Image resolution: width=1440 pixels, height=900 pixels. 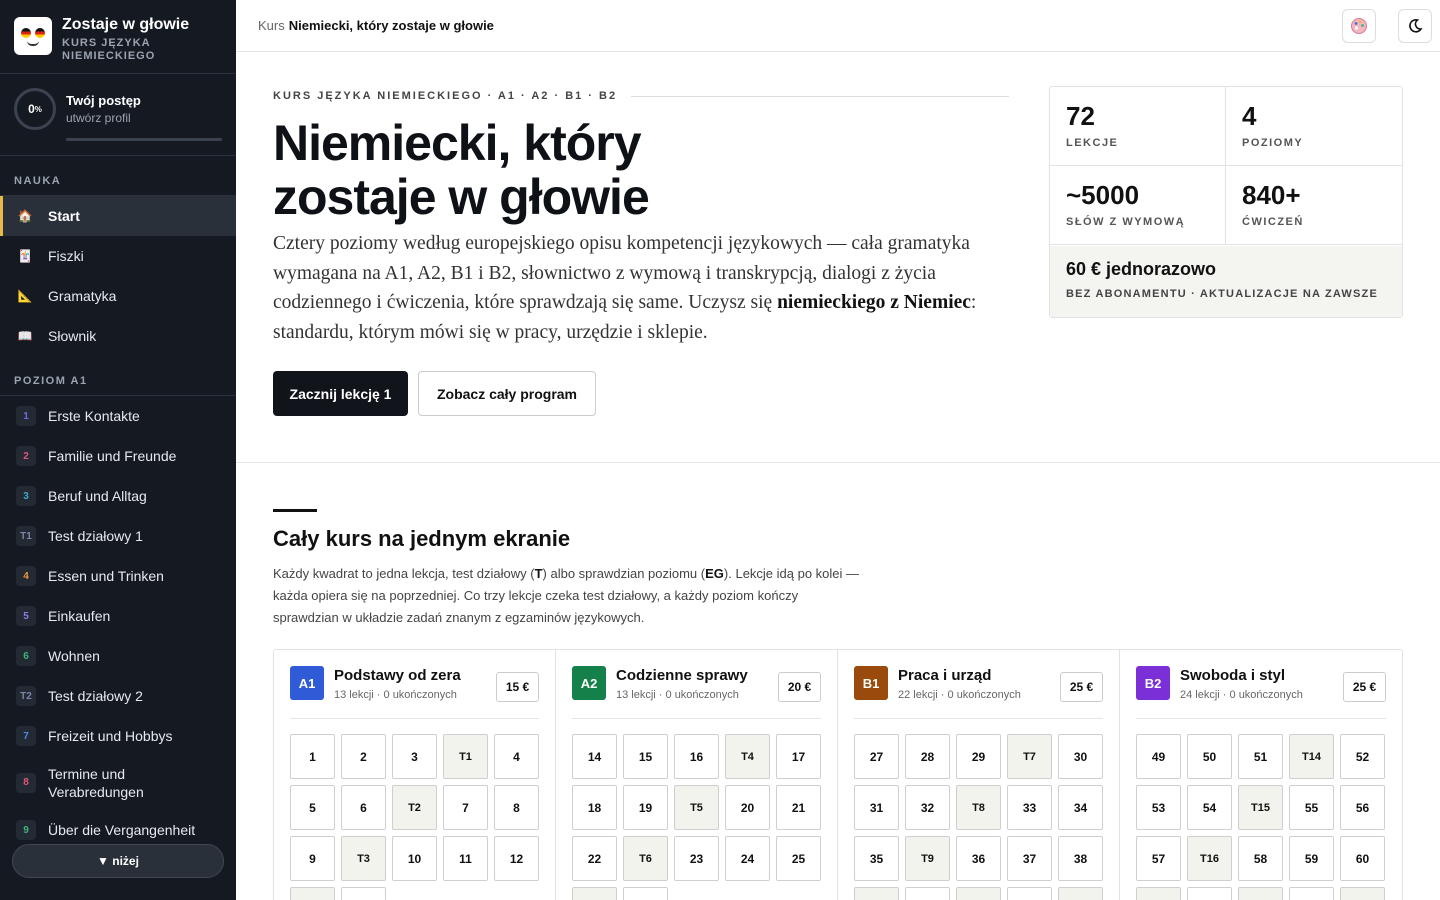 I want to click on lesson-cell: 49, so click(x=1158, y=756).